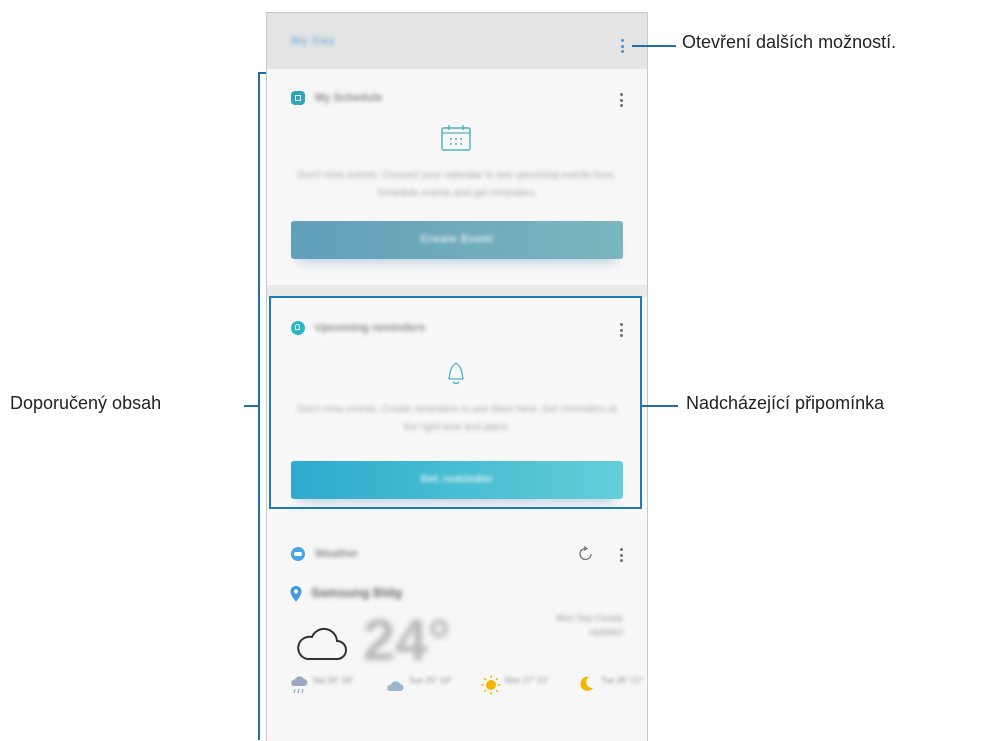 The width and height of the screenshot is (993, 741). I want to click on forecast-day-2: Sun 25° 19°, so click(425, 701).